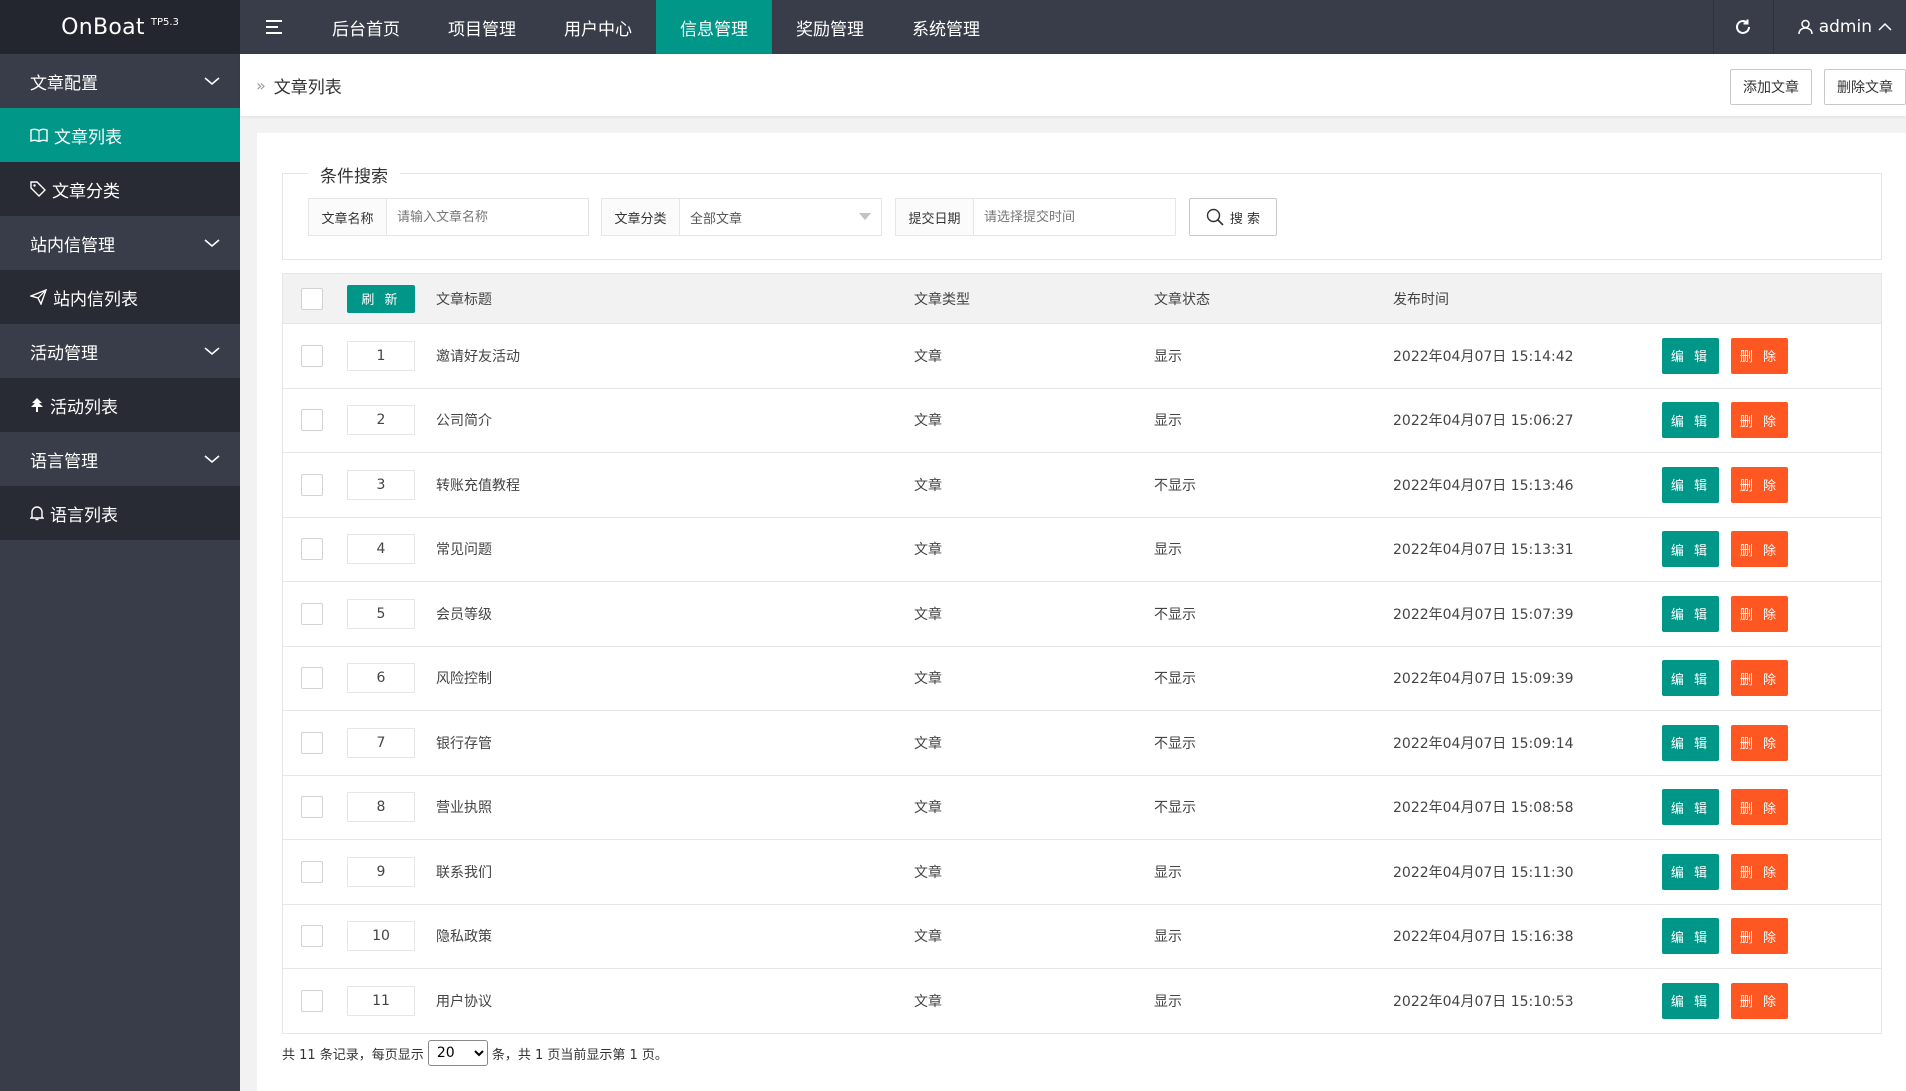  What do you see at coordinates (120, 243) in the screenshot?
I see `sidebar-group-messages: 站内信管理` at bounding box center [120, 243].